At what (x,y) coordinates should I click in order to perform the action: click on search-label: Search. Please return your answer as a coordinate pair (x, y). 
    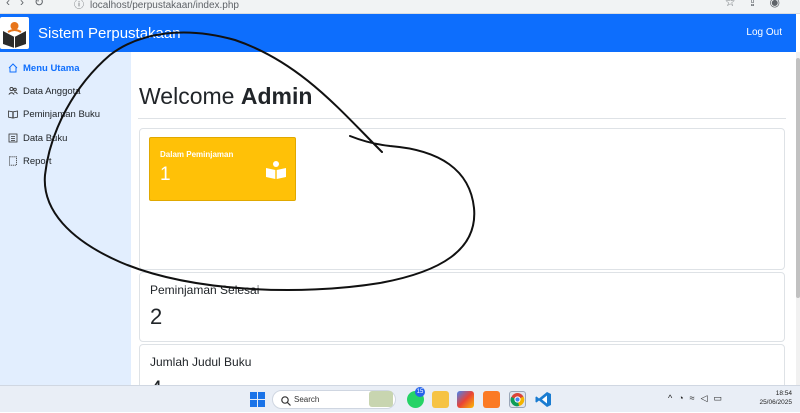
    Looking at the image, I should click on (307, 399).